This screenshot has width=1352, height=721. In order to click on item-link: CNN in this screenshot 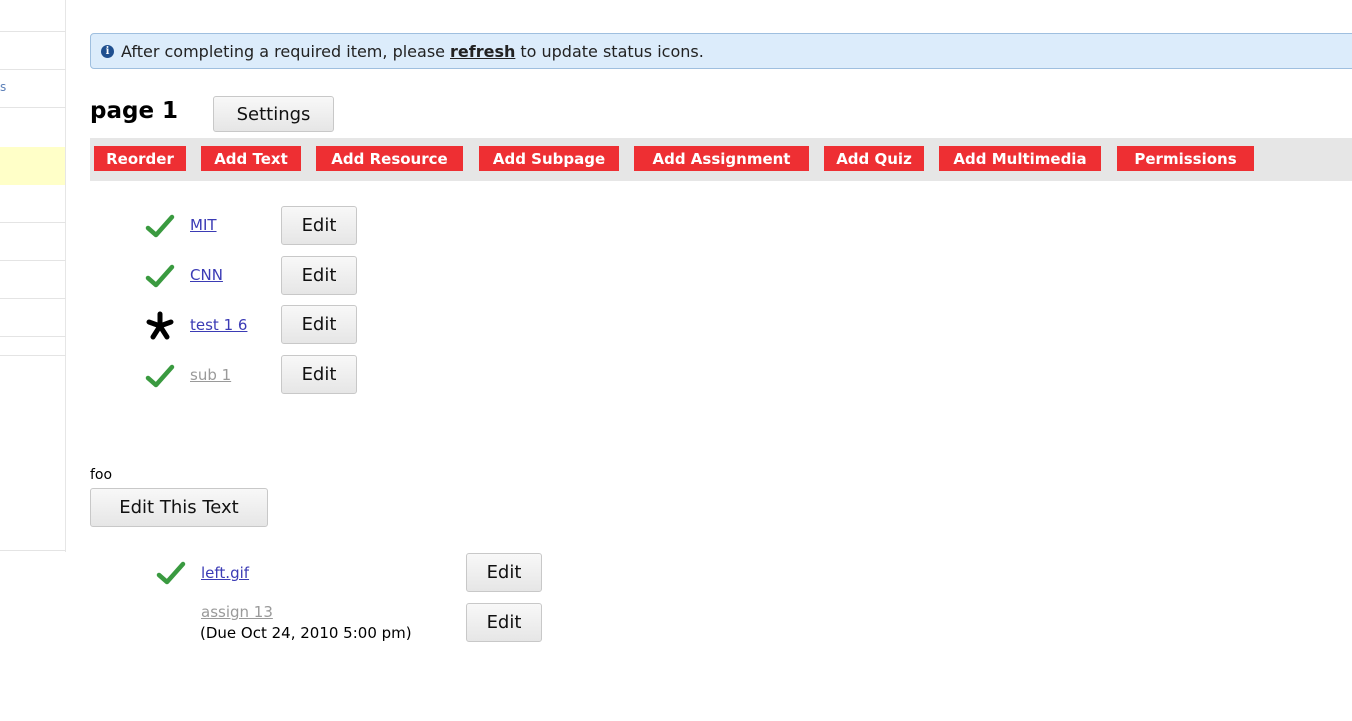, I will do `click(206, 275)`.